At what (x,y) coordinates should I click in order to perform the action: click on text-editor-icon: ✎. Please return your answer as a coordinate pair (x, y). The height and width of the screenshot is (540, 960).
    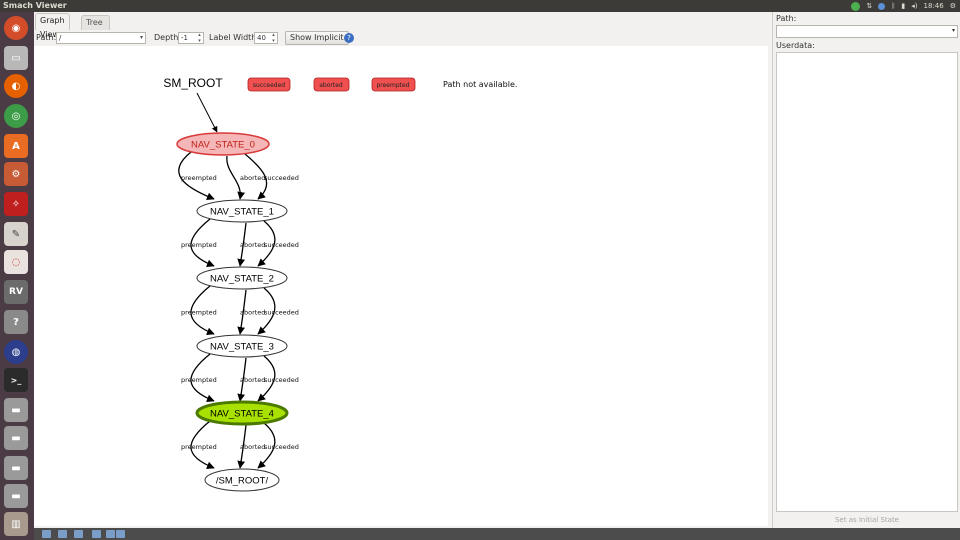
    Looking at the image, I should click on (16, 234).